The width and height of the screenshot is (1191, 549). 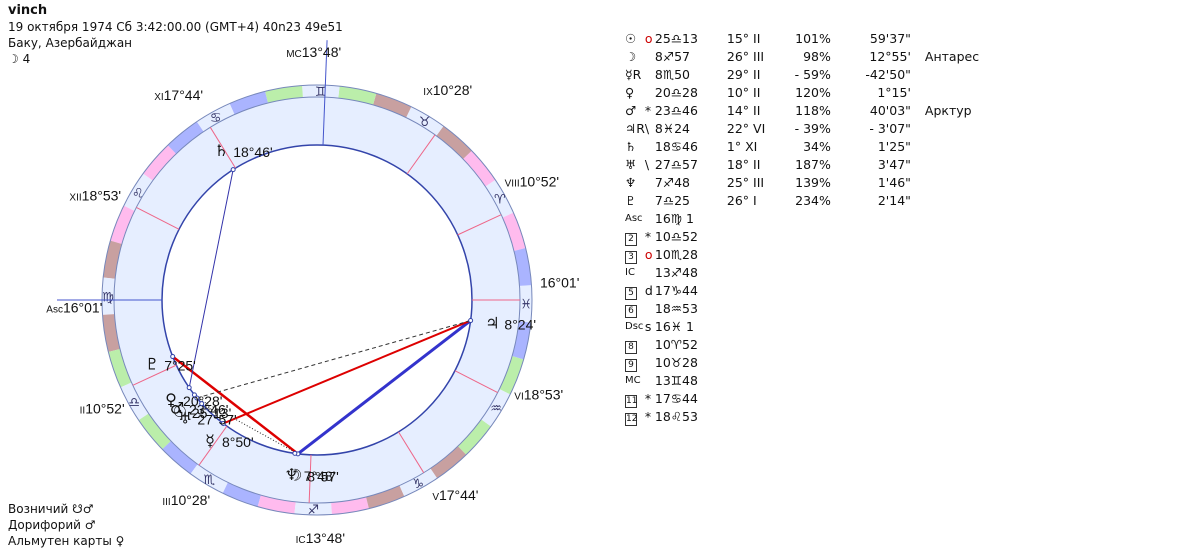 I want to click on cusp-label: 8, so click(x=635, y=345).